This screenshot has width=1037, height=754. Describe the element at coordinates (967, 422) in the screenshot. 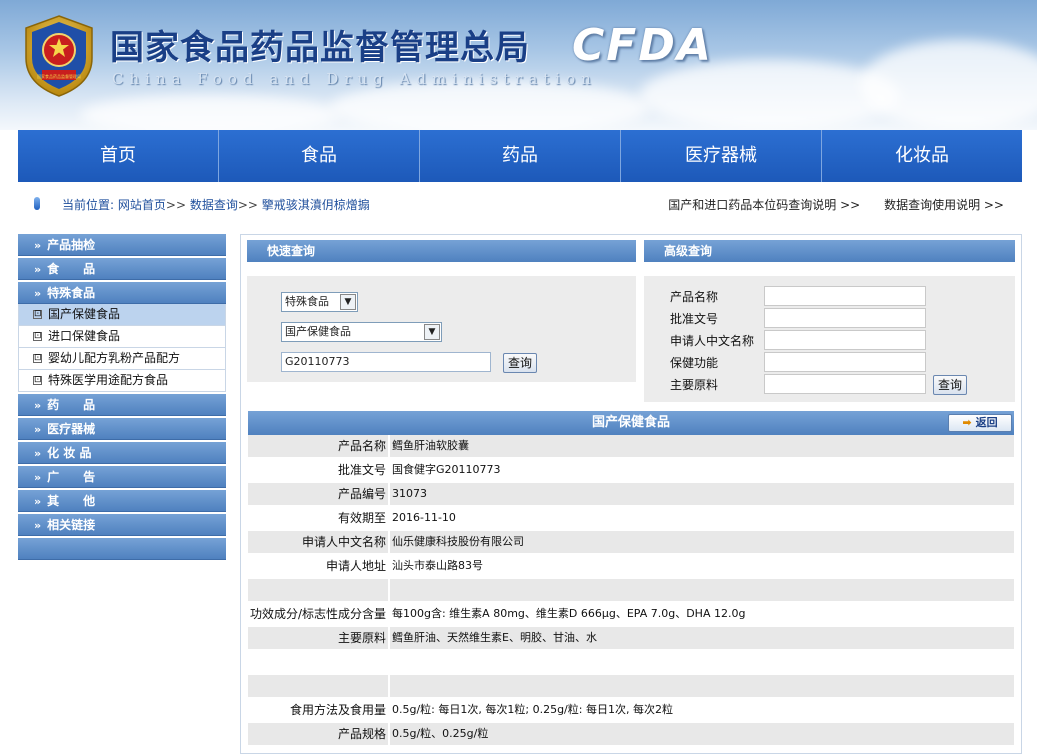

I see `arrow-right-icon: ➡` at that location.